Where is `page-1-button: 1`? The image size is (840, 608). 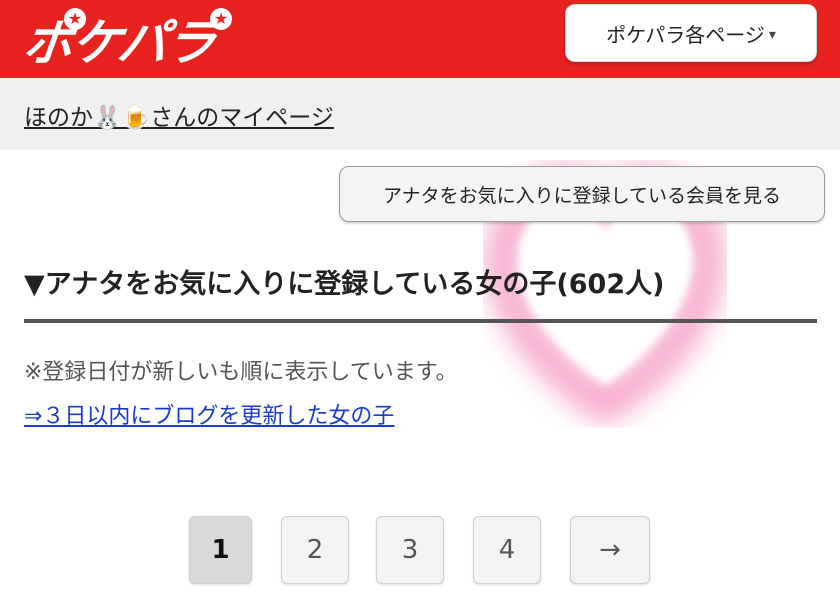
page-1-button: 1 is located at coordinates (220, 550).